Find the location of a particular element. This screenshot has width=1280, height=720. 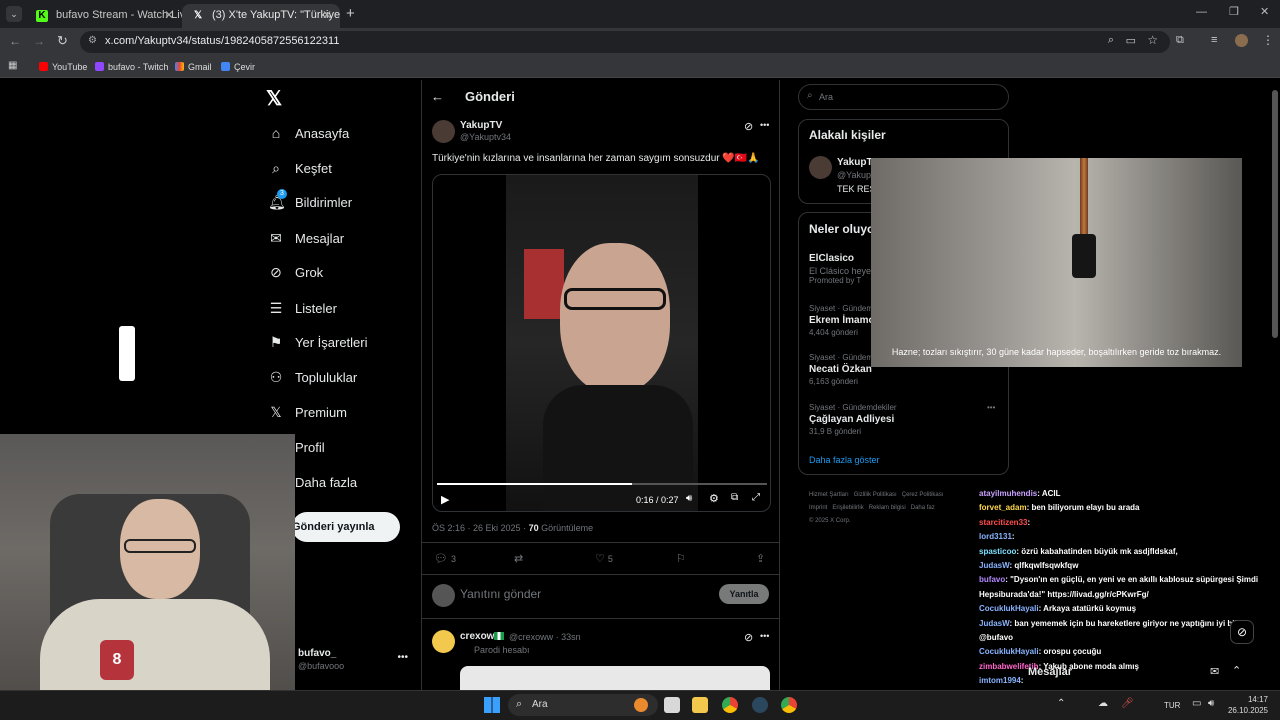

repost-icon: ⇄ is located at coordinates (518, 558).